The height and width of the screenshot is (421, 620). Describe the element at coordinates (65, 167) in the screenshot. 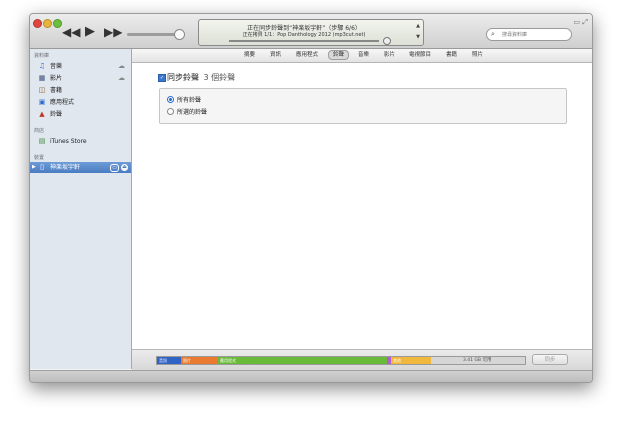

I see `sidebar-item-label: 神楽坂宇軒` at that location.